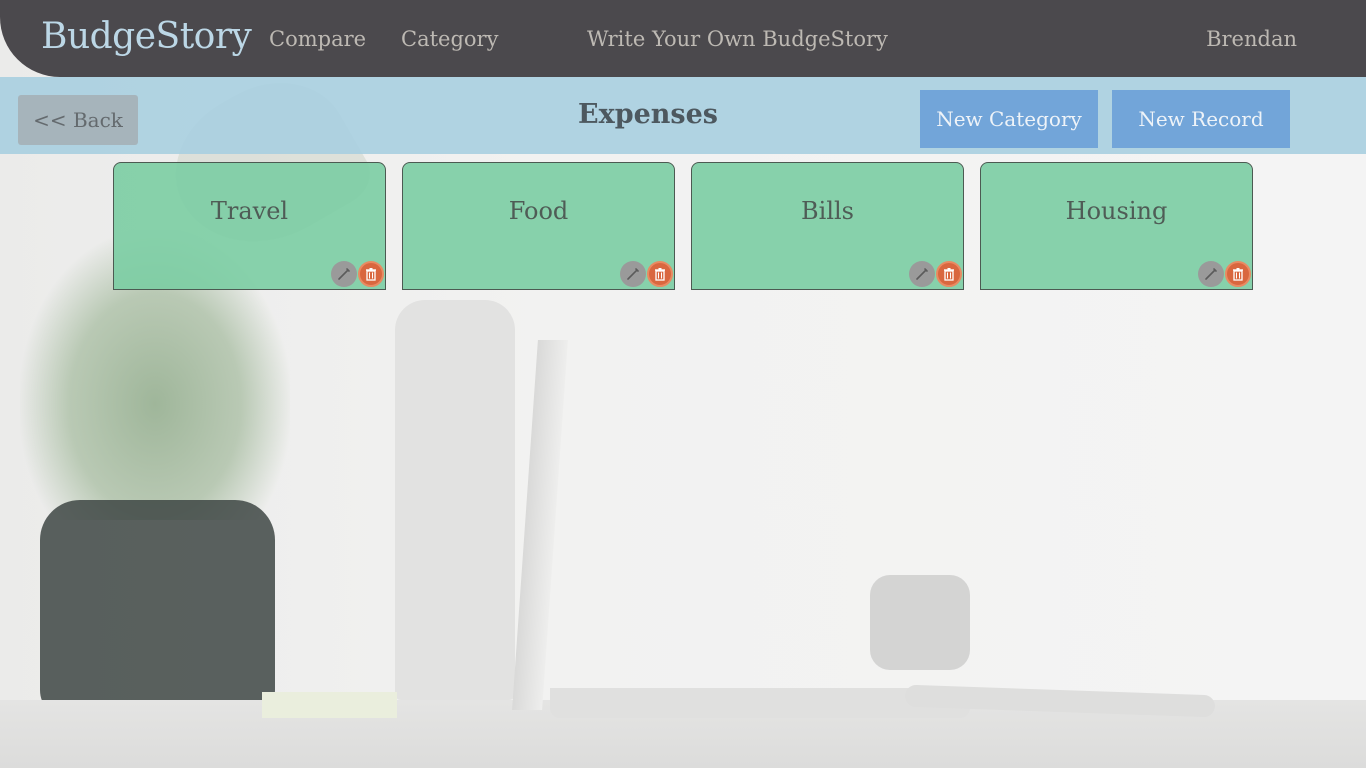  What do you see at coordinates (1201, 119) in the screenshot?
I see `new-record-button: New Record` at bounding box center [1201, 119].